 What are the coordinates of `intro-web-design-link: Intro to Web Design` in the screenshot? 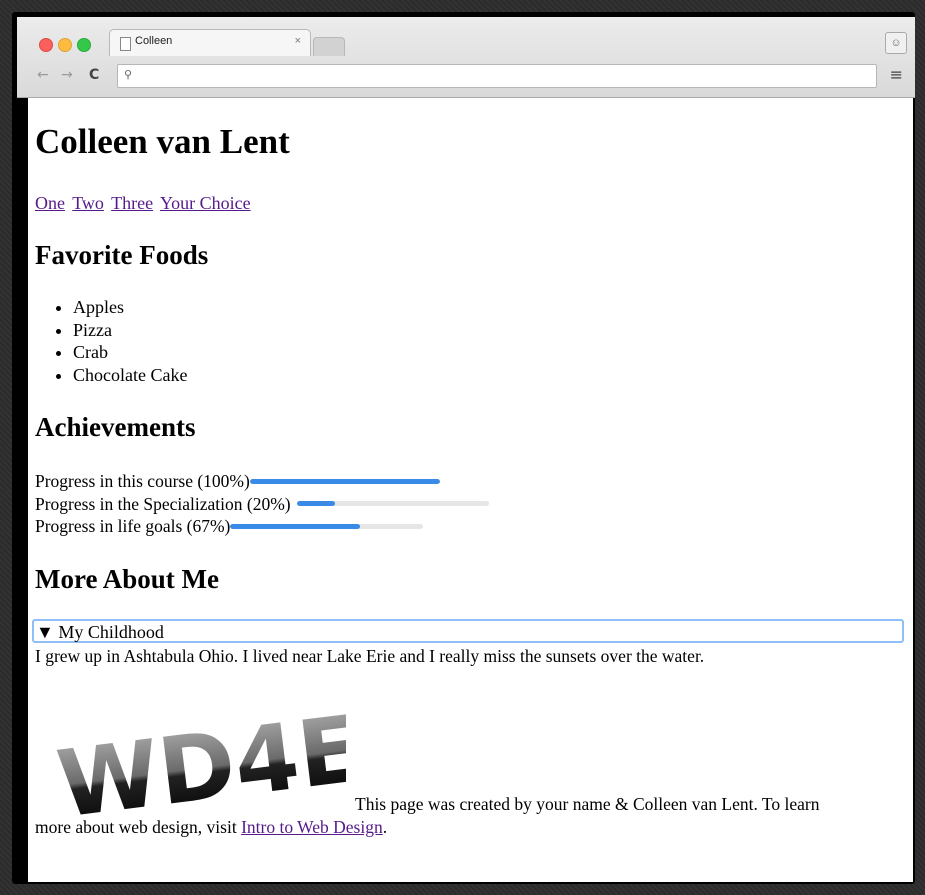 It's located at (312, 827).